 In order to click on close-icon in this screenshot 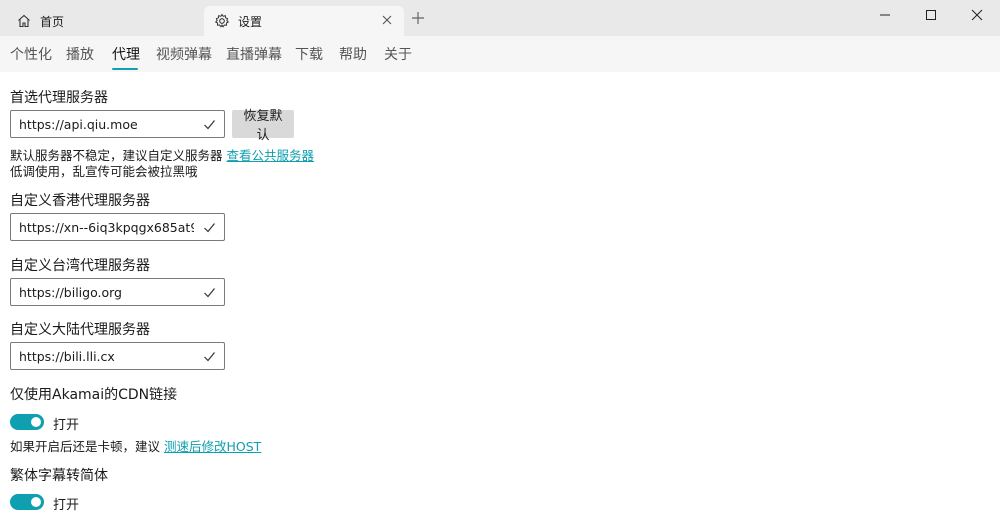, I will do `click(977, 15)`.